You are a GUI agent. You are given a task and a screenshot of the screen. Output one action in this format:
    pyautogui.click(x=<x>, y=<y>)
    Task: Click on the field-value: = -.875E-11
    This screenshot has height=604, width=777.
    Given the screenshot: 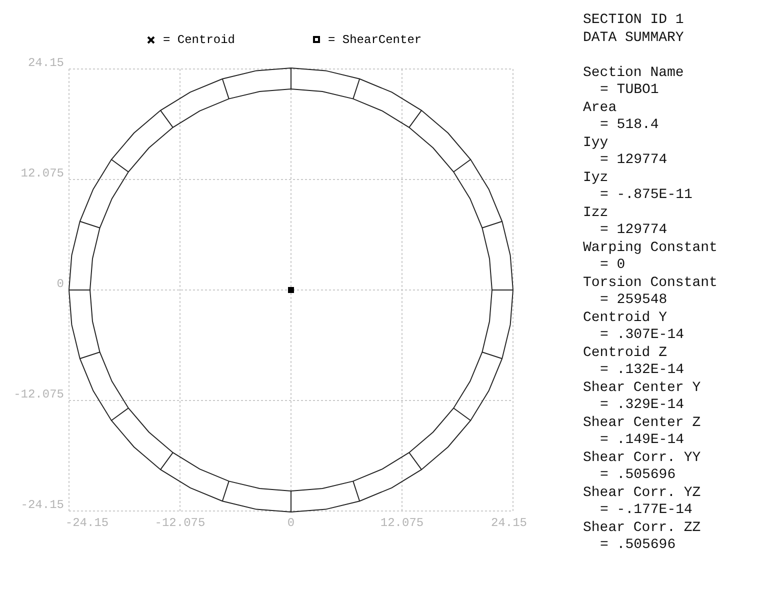 What is the action you would take?
    pyautogui.click(x=645, y=195)
    